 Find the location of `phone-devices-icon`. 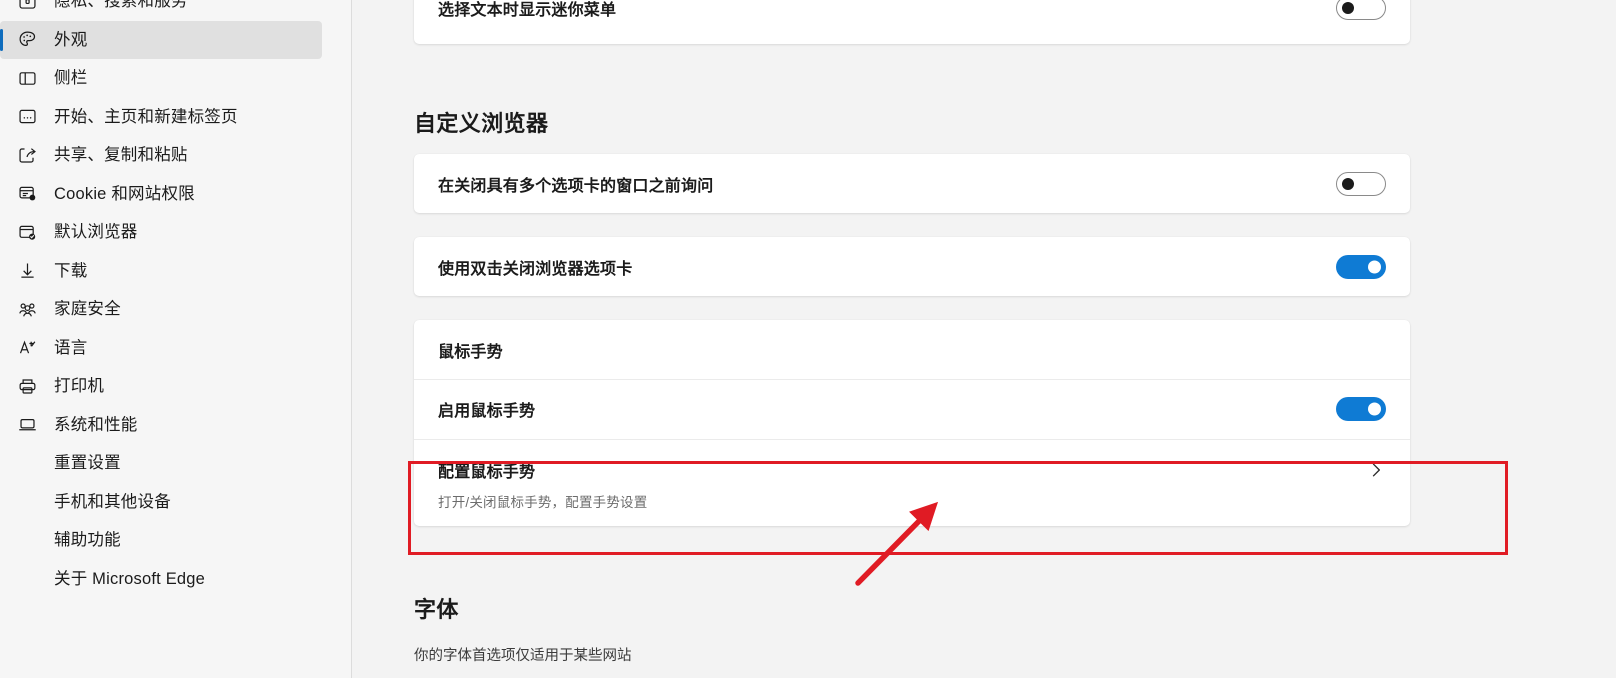

phone-devices-icon is located at coordinates (27, 502).